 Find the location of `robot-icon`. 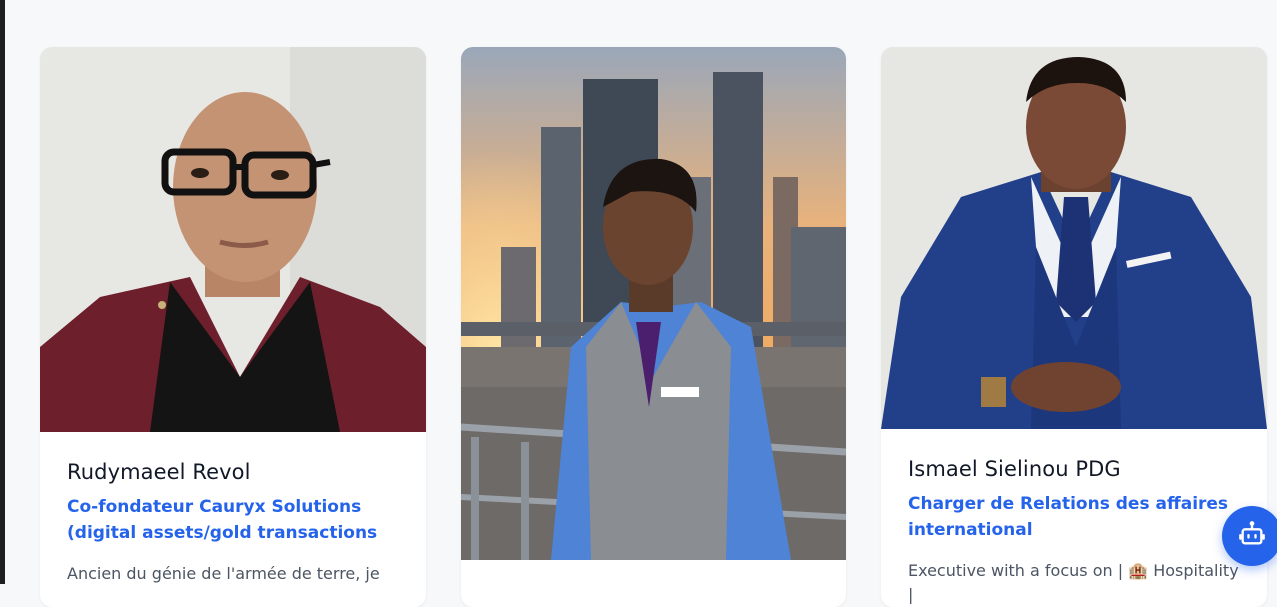

robot-icon is located at coordinates (1252, 536).